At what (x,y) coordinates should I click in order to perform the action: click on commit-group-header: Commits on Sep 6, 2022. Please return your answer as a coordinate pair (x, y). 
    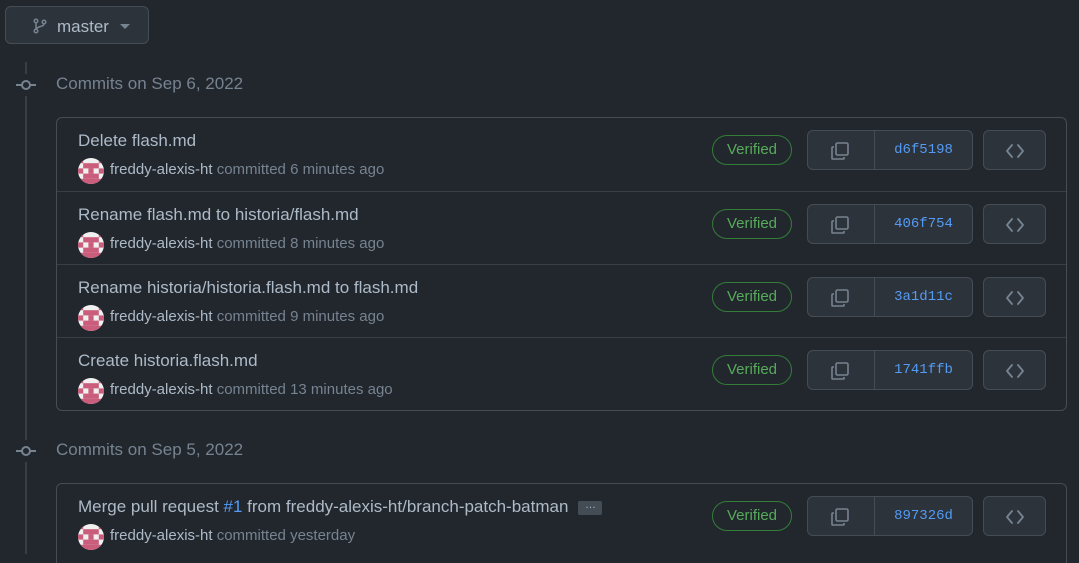
    Looking at the image, I should click on (129, 85).